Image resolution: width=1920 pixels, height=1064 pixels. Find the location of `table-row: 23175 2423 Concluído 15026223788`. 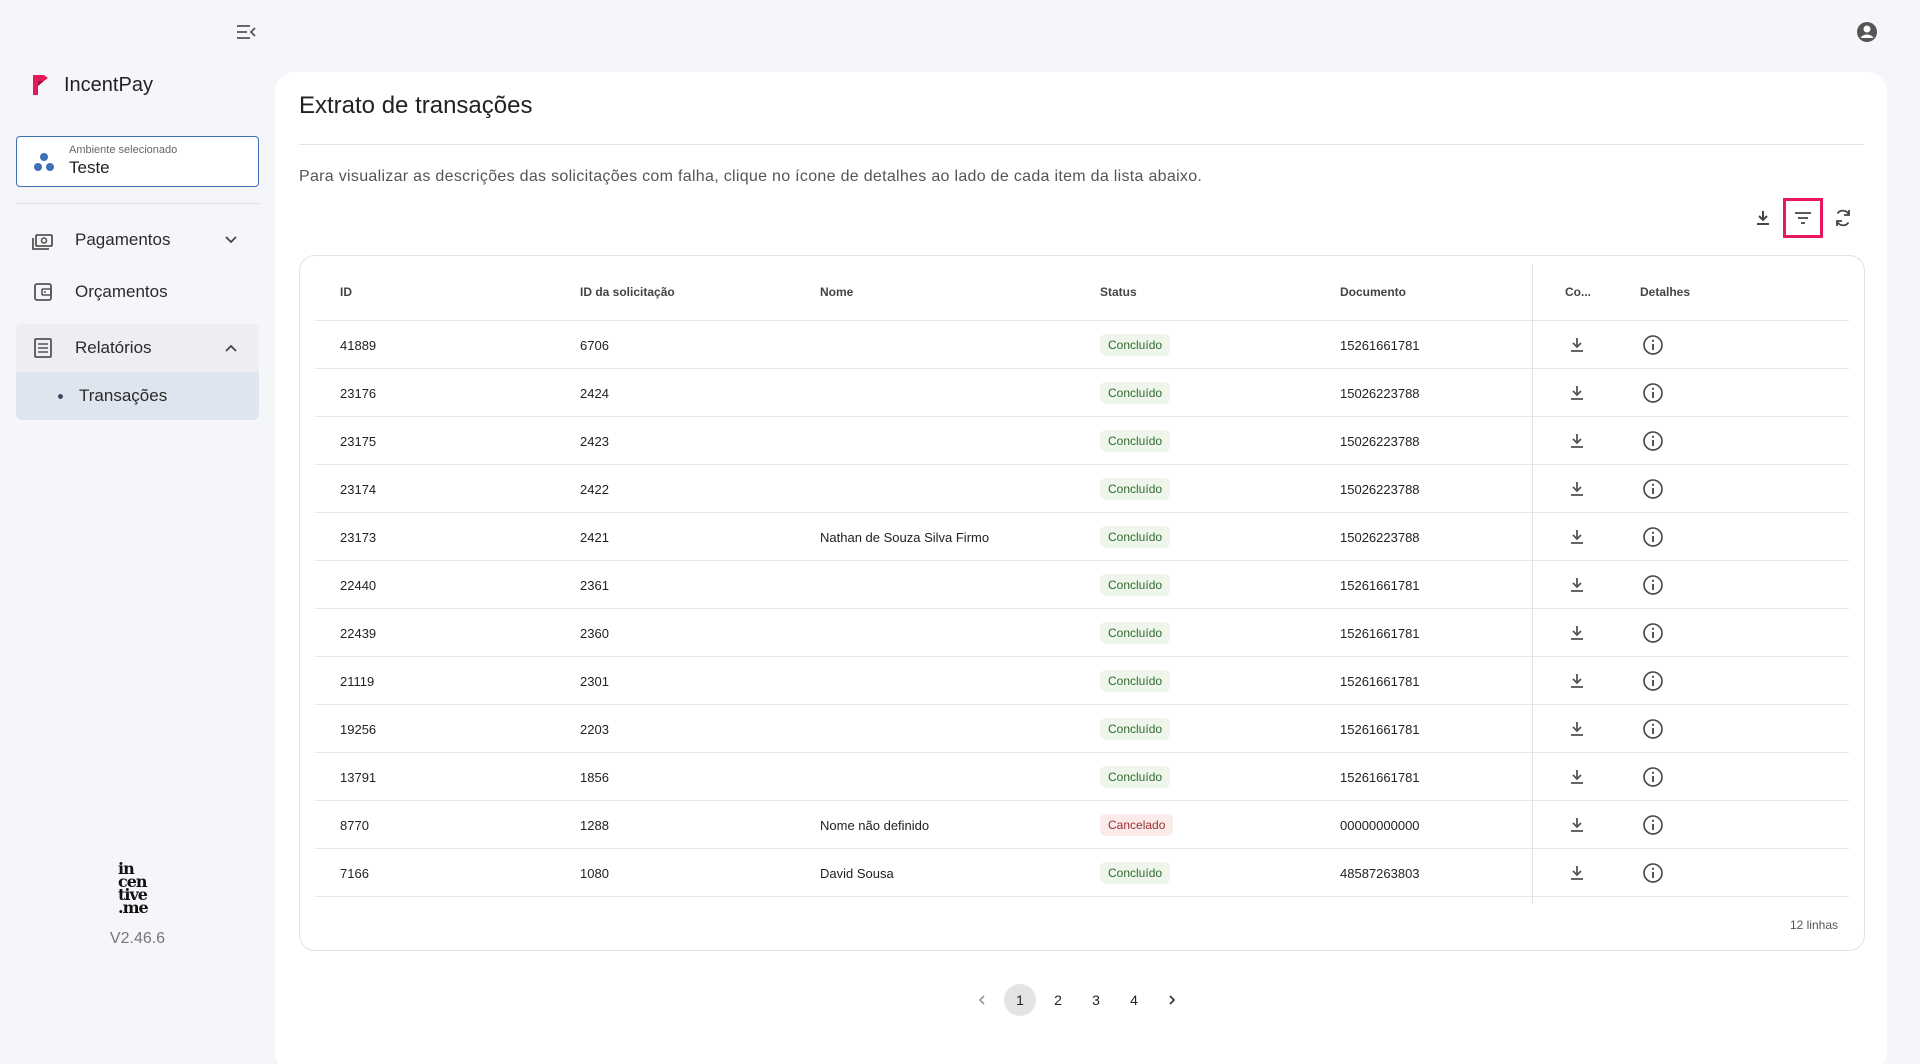

table-row: 23175 2423 Concluído 15026223788 is located at coordinates (1082, 441).